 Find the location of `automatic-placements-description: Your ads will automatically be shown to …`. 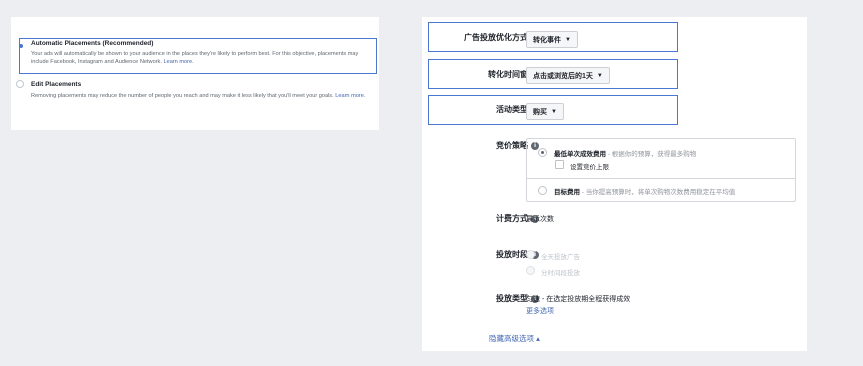

automatic-placements-description: Your ads will automatically be shown to … is located at coordinates (203, 58).